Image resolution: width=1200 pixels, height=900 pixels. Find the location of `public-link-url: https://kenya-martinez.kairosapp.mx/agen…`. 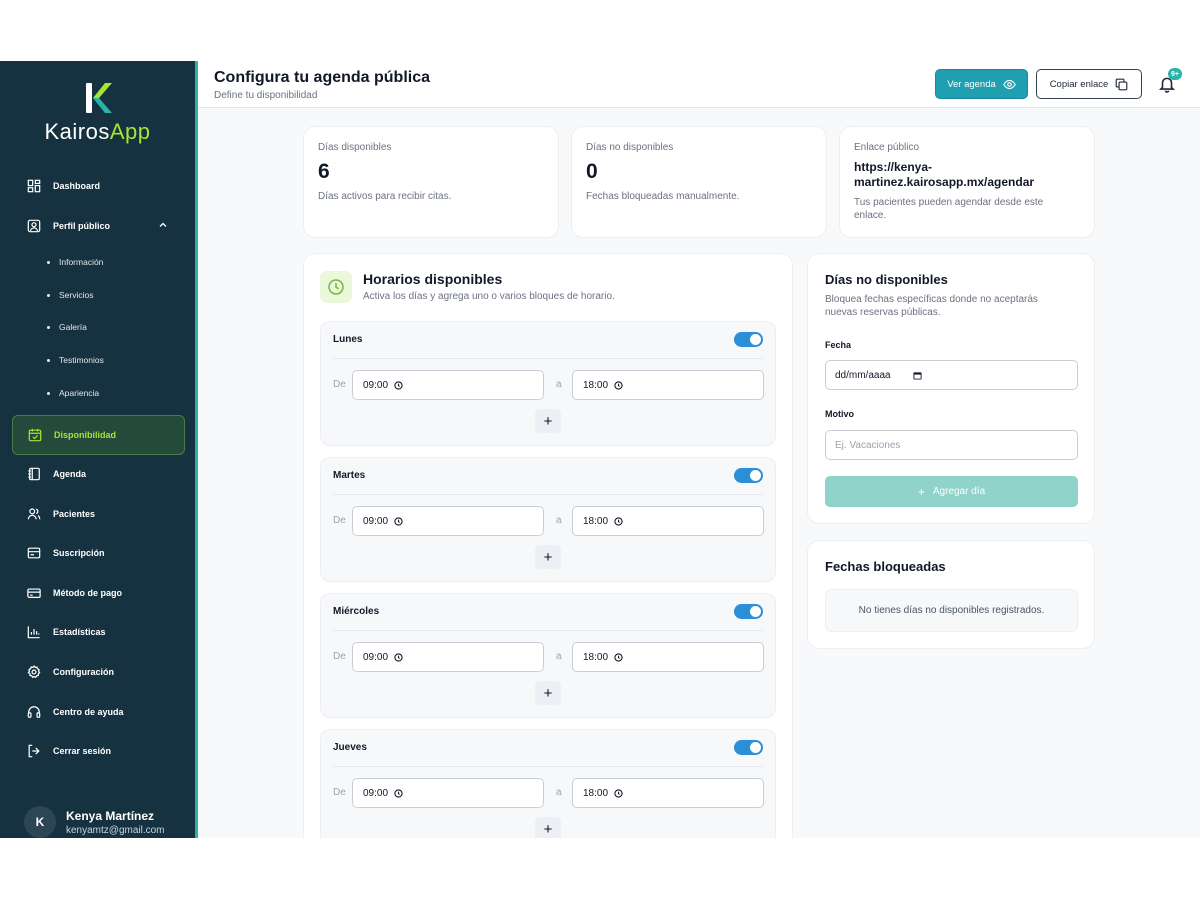

public-link-url: https://kenya-martinez.kairosapp.mx/agen… is located at coordinates (954, 175).